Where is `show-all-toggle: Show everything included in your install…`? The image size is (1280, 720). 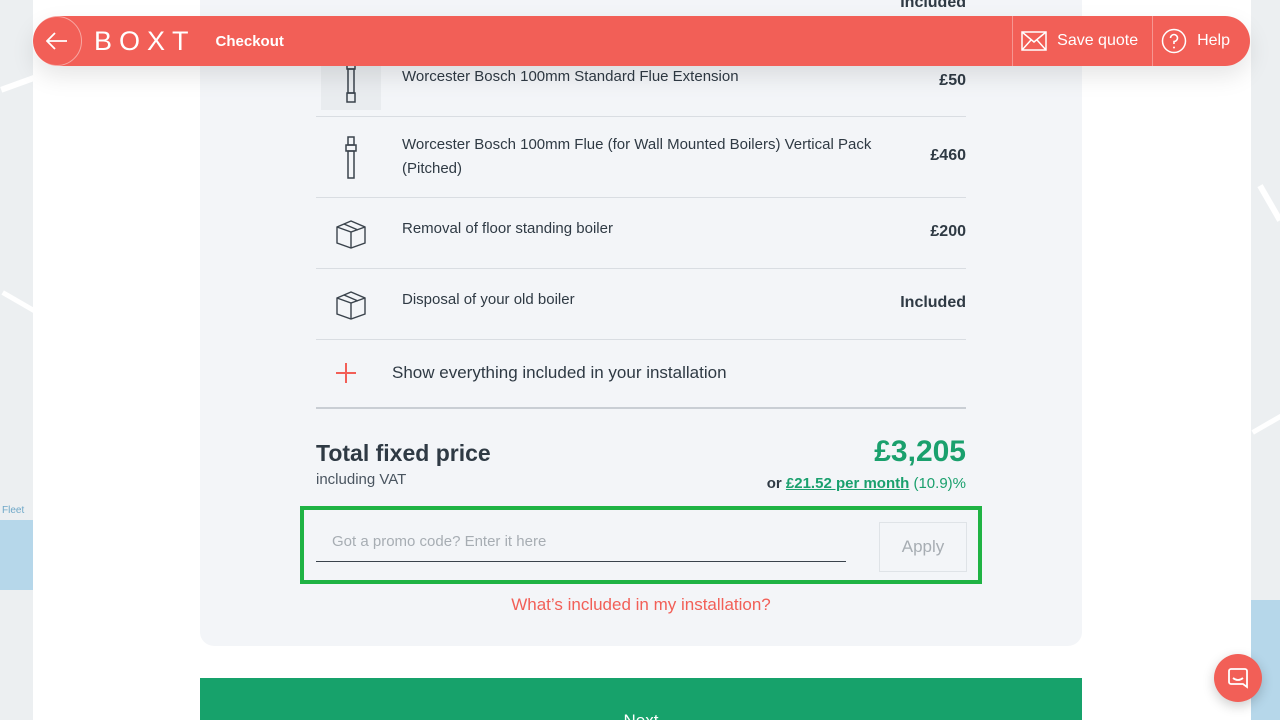 show-all-toggle: Show everything included in your install… is located at coordinates (641, 374).